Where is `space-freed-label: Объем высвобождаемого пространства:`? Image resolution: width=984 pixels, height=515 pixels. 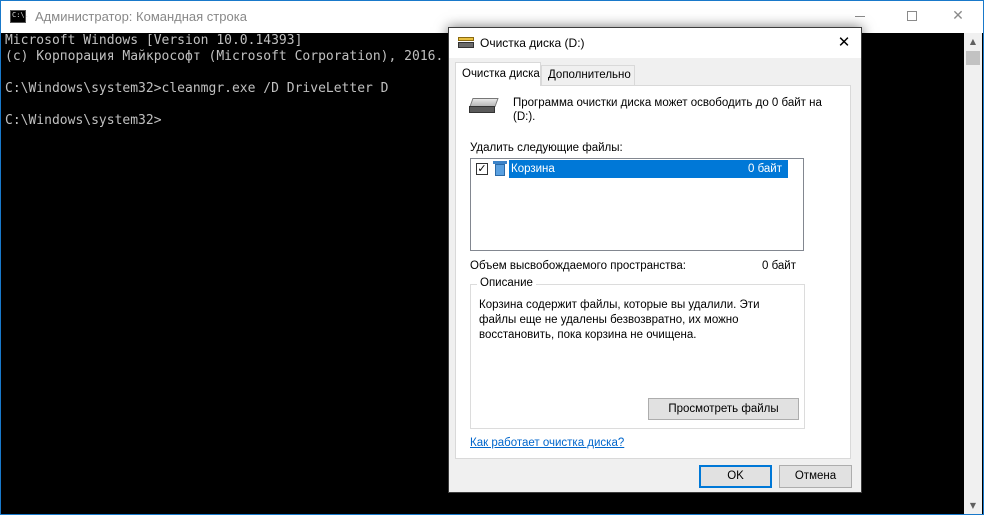
space-freed-label: Объем высвобождаемого пространства: is located at coordinates (578, 266).